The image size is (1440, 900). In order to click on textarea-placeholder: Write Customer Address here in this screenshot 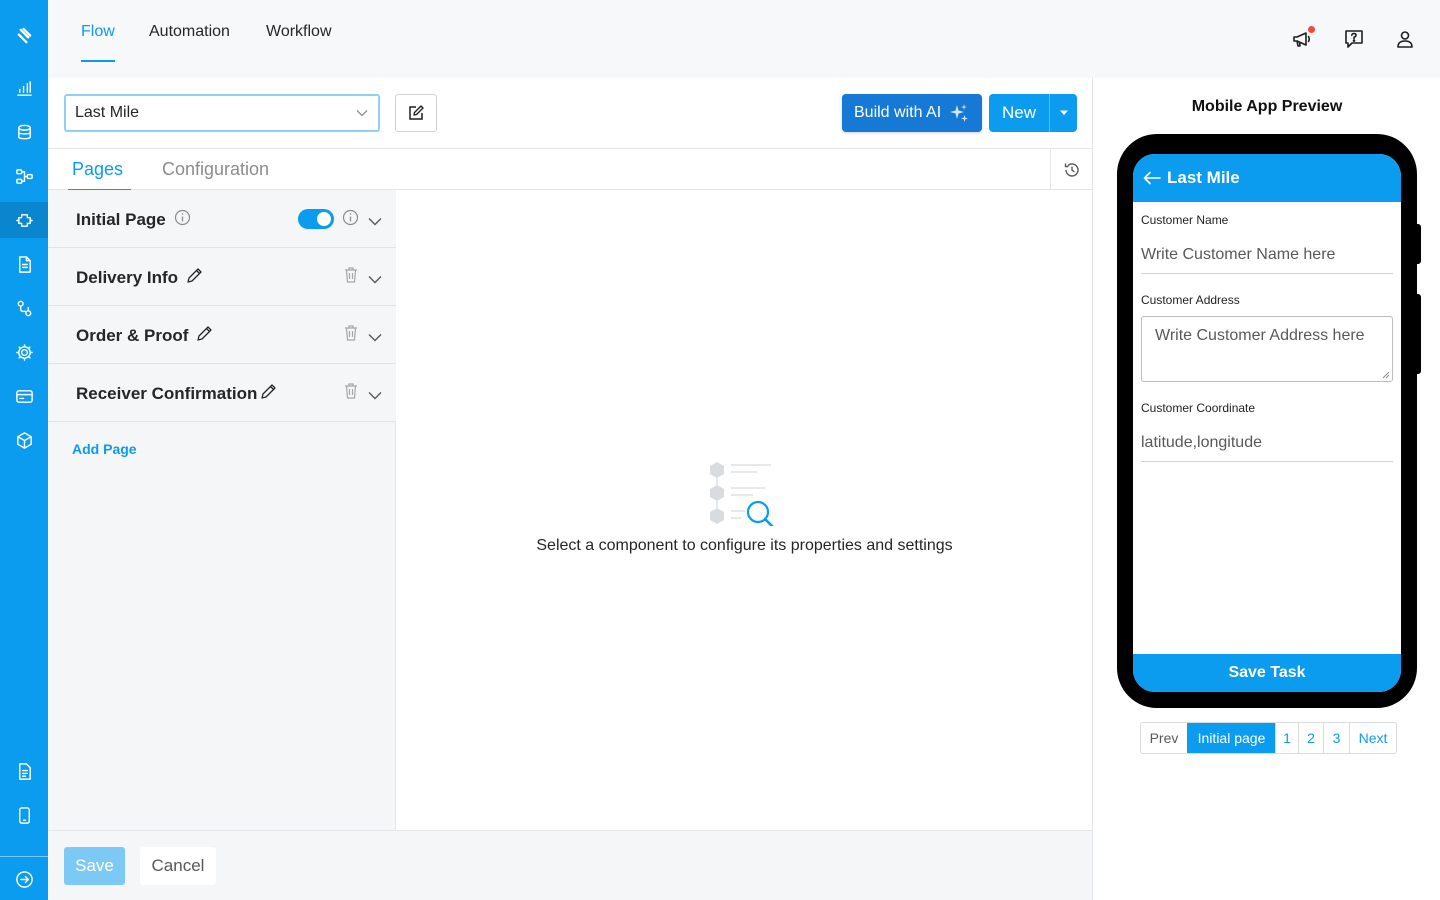, I will do `click(1260, 335)`.